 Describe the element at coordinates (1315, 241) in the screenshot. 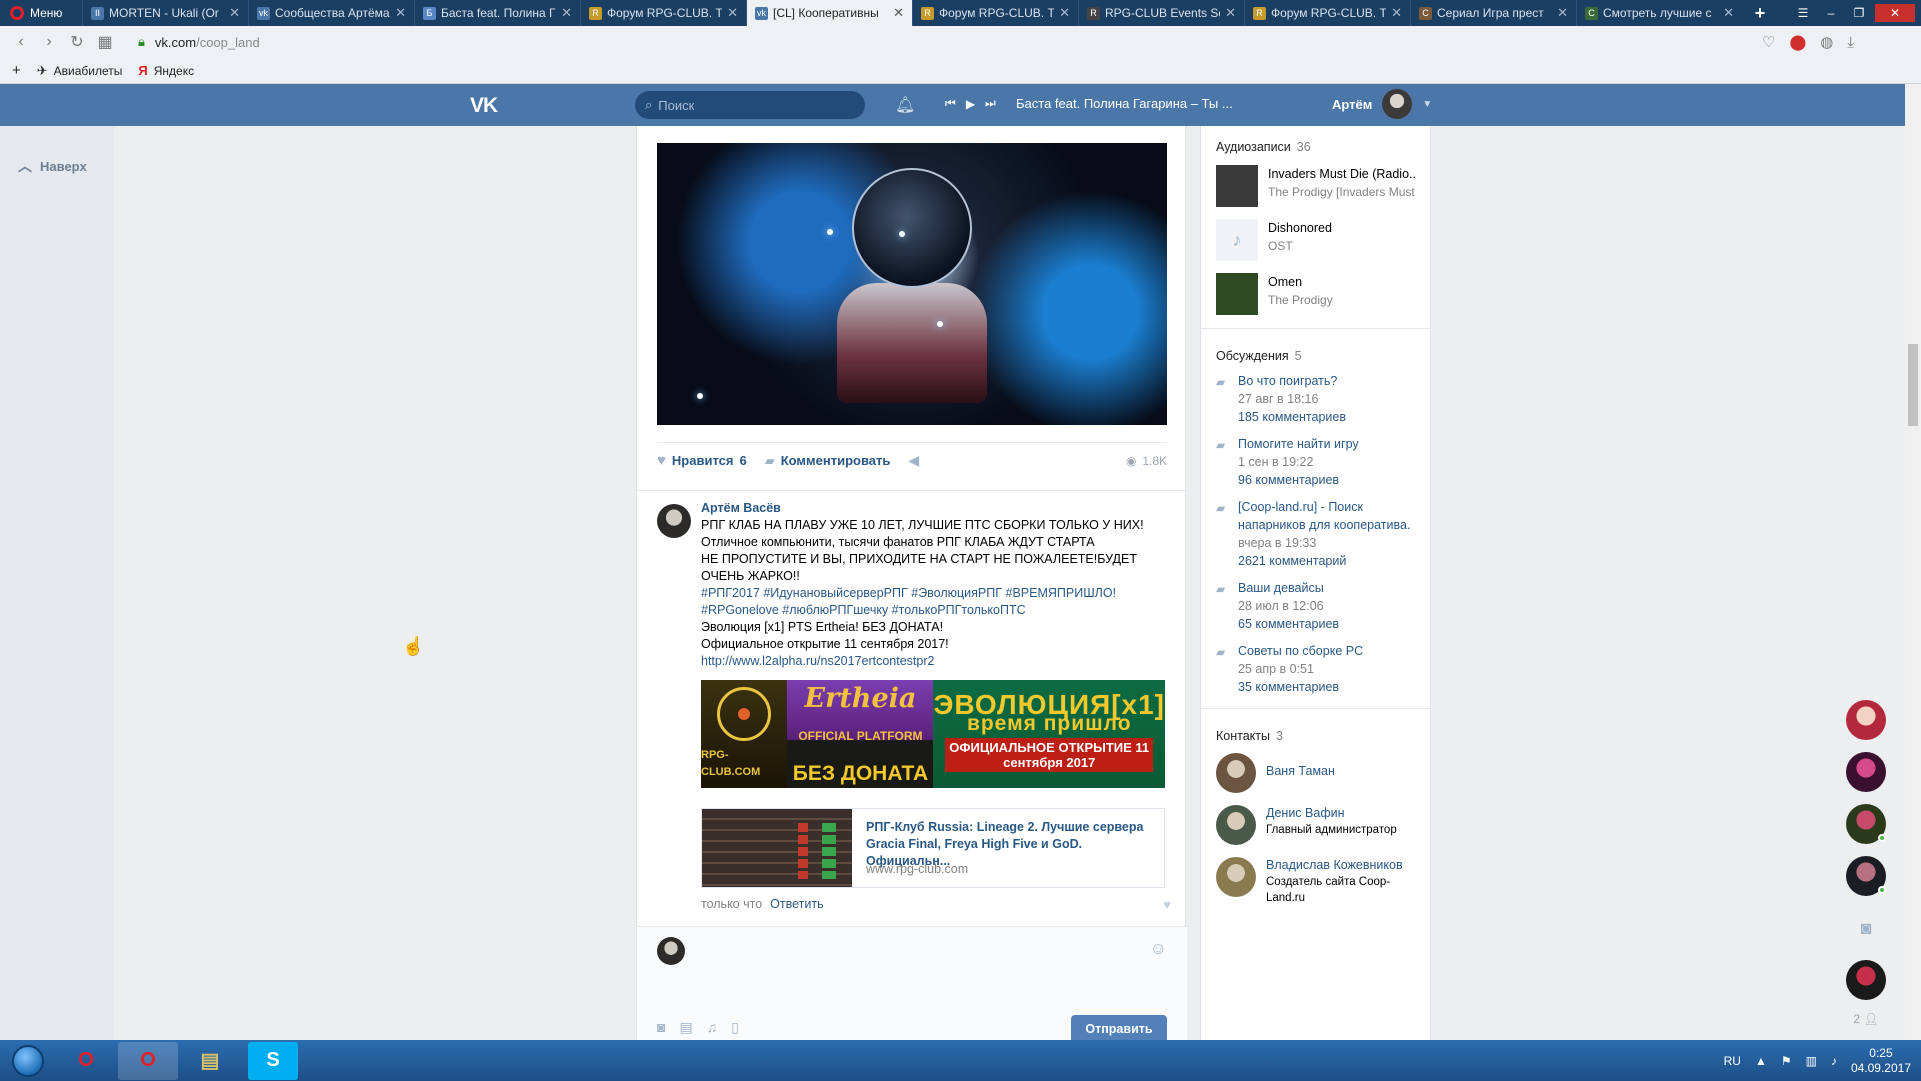

I see `audio-item: ♪ Dishonored OST` at that location.